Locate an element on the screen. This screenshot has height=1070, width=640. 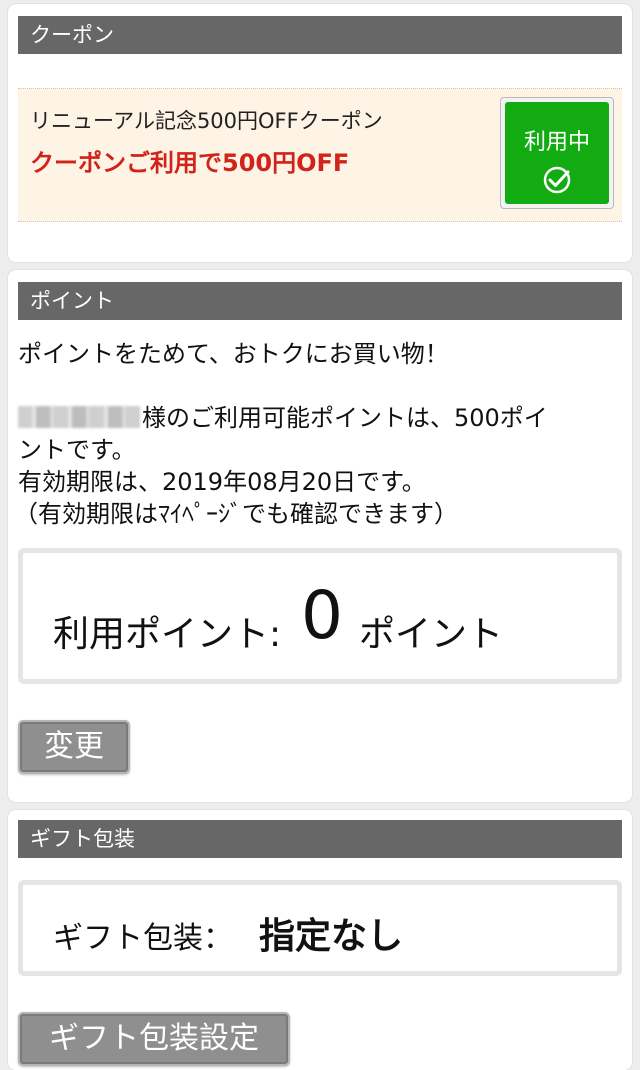
points-use-unit: ポイント is located at coordinates (431, 634).